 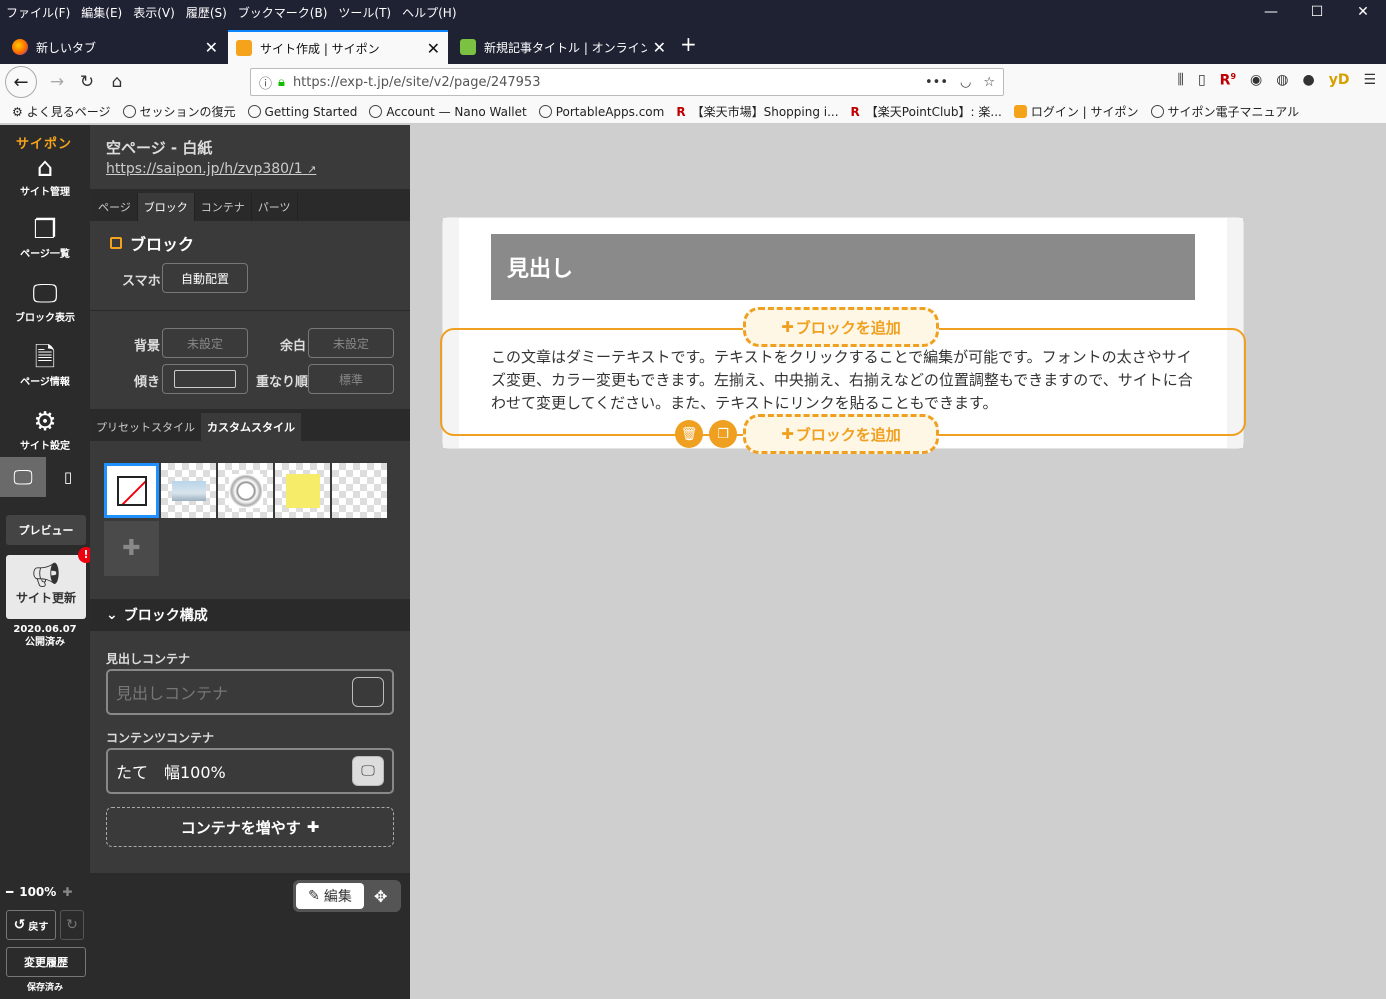 What do you see at coordinates (1076, 111) in the screenshot?
I see `bookmark-item: ログイン | サイポン` at bounding box center [1076, 111].